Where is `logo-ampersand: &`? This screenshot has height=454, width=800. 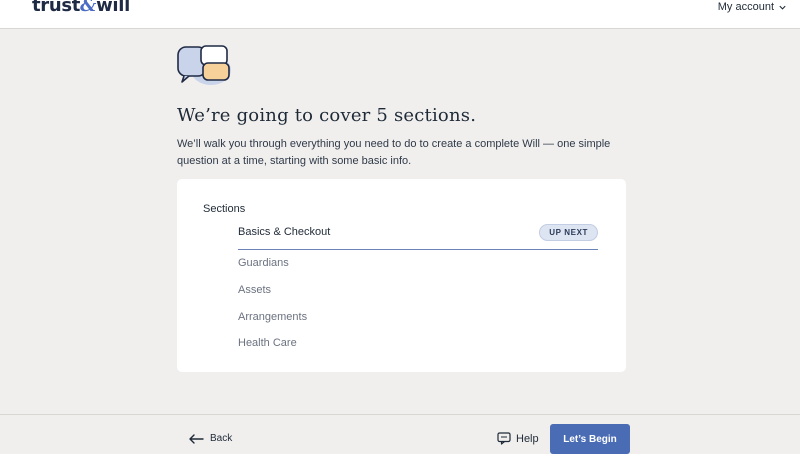
logo-ampersand: & is located at coordinates (88, 8).